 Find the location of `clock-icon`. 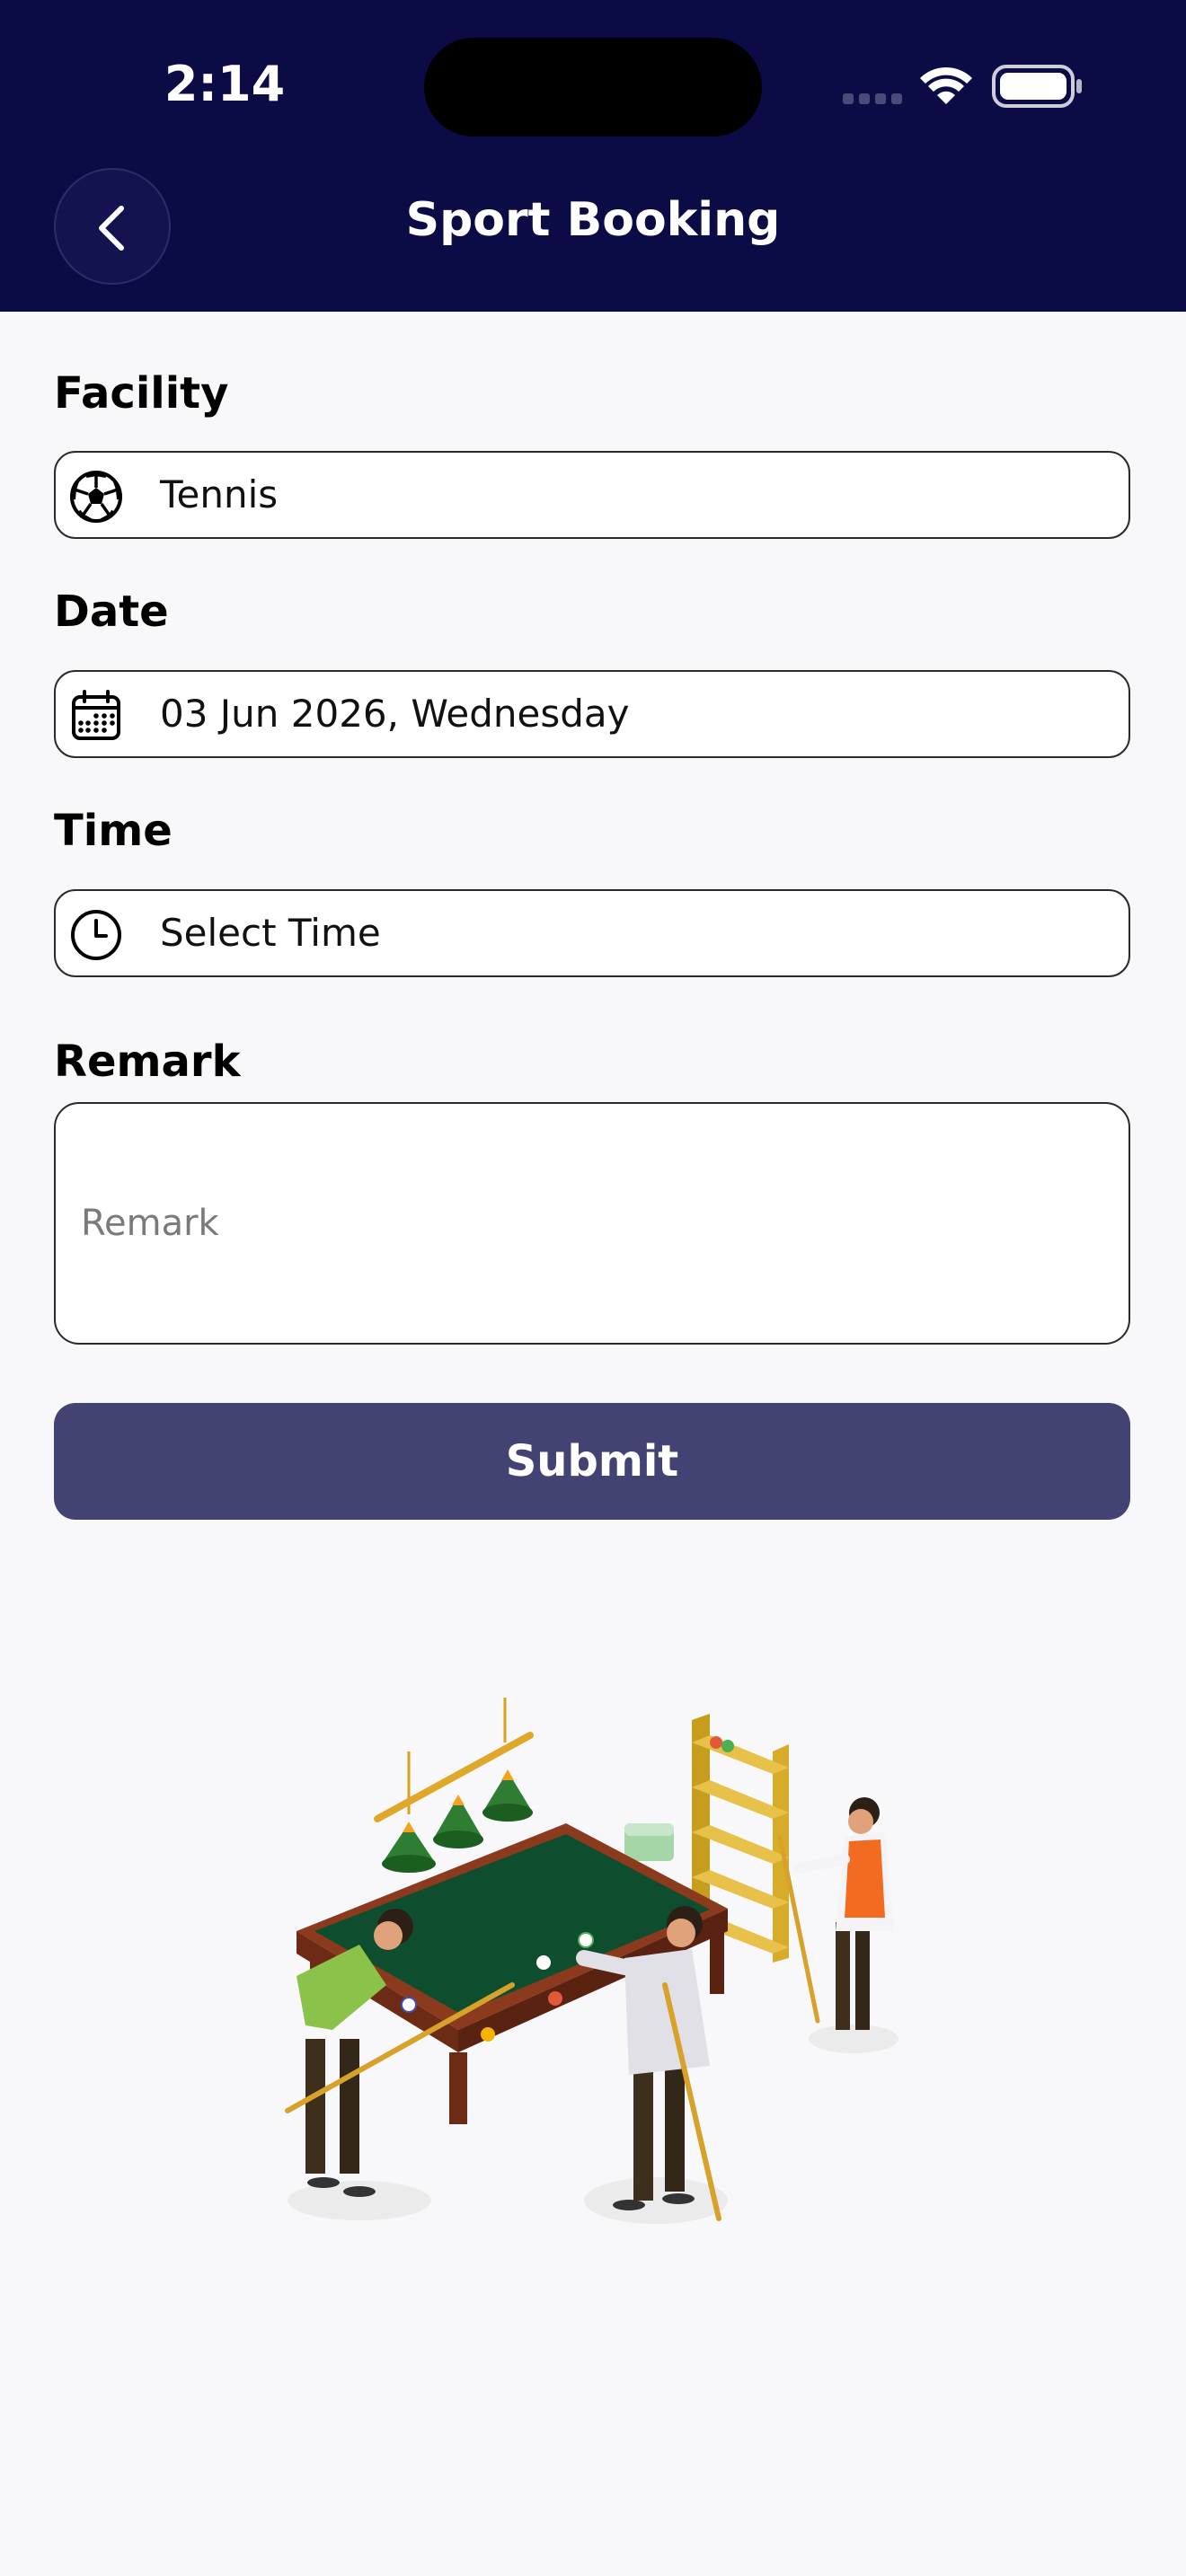

clock-icon is located at coordinates (96, 935).